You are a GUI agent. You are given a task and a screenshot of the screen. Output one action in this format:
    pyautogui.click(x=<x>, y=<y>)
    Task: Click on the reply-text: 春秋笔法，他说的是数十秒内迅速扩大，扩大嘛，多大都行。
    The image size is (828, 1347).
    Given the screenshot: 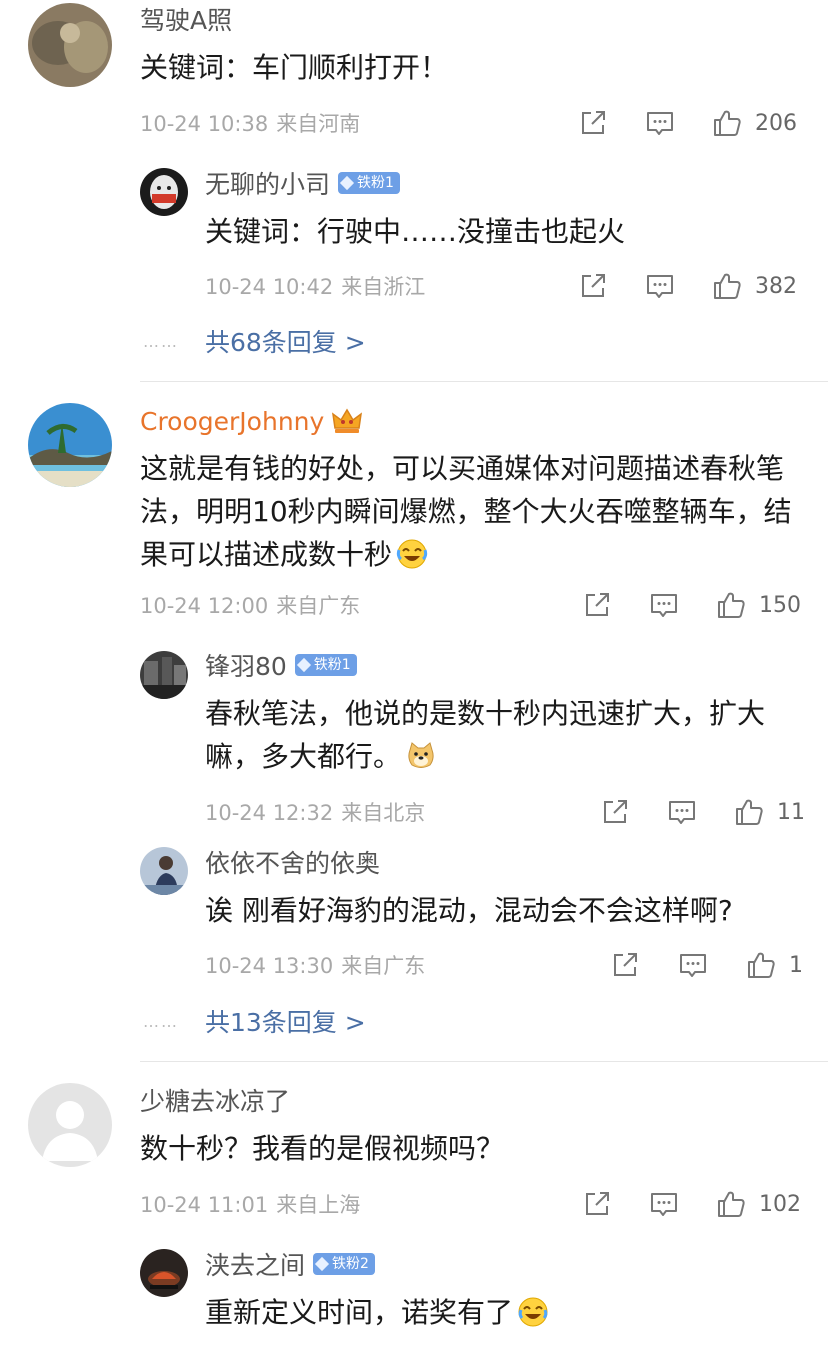 What is the action you would take?
    pyautogui.click(x=500, y=735)
    